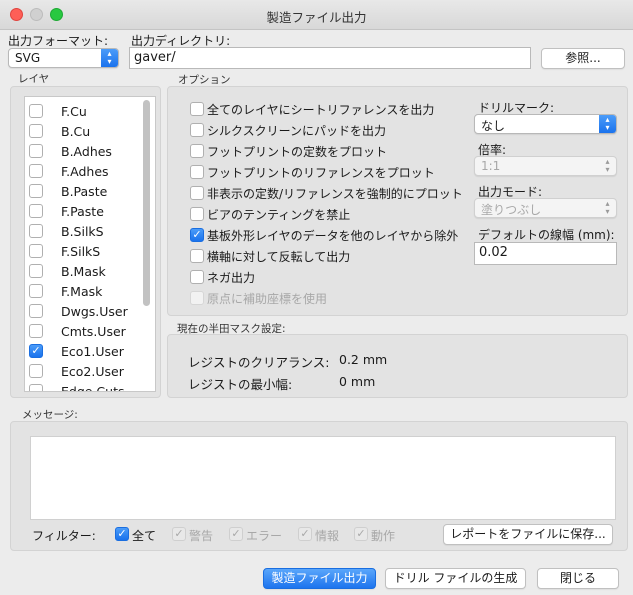  I want to click on filter-label-text: 警告, so click(201, 536).